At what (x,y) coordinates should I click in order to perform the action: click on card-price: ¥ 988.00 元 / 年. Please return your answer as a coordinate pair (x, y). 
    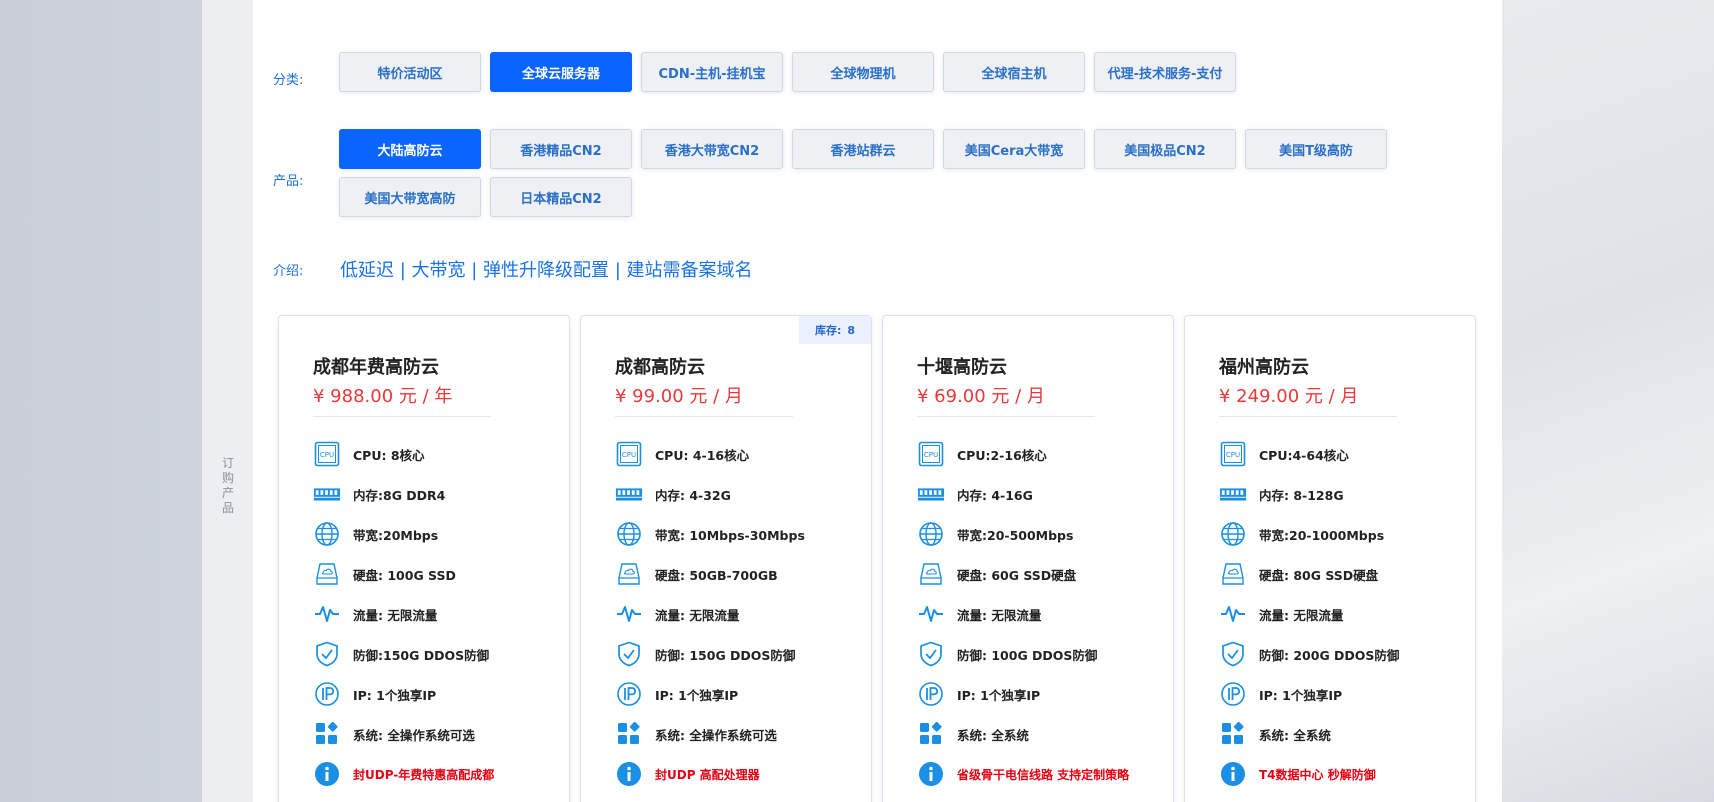
    Looking at the image, I should click on (383, 396).